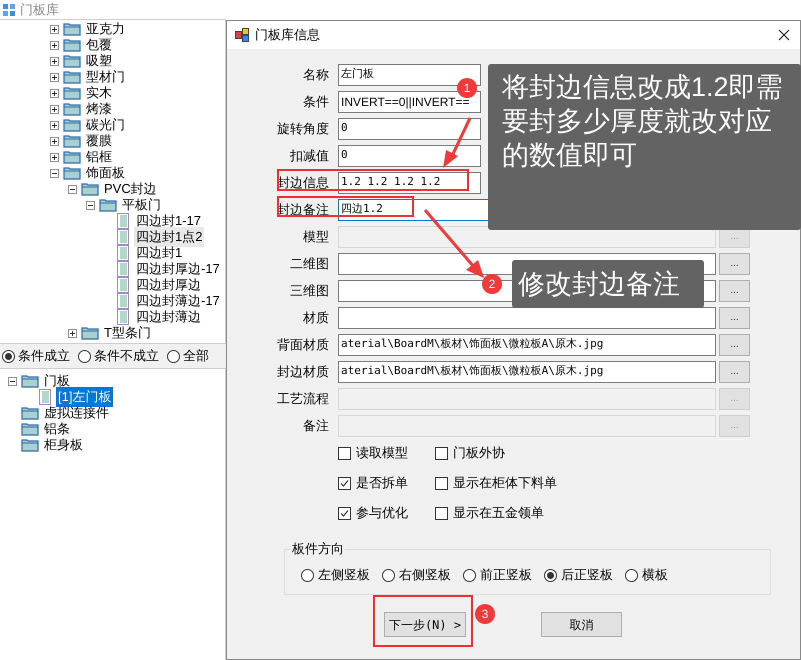  I want to click on field-label: 条件, so click(316, 101).